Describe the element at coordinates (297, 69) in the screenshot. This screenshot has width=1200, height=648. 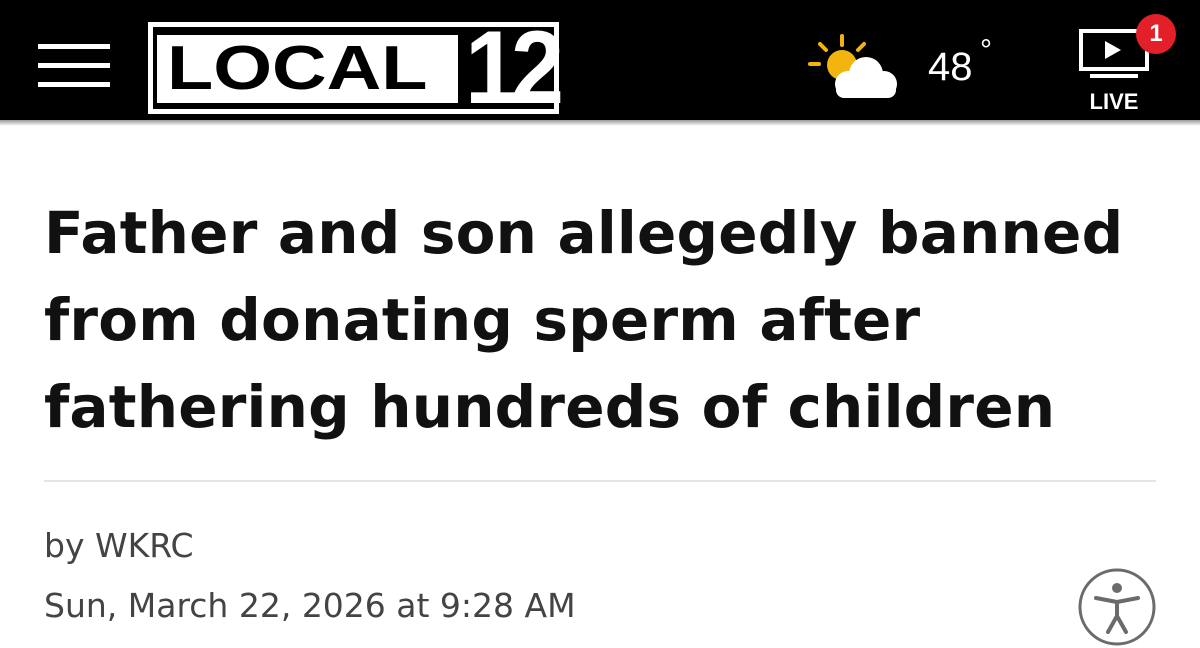
I see `logo-word: LOCAL` at that location.